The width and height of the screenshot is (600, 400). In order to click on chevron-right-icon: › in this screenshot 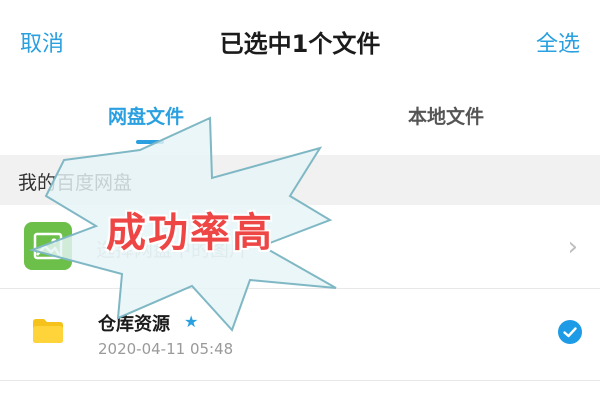, I will do `click(572, 247)`.